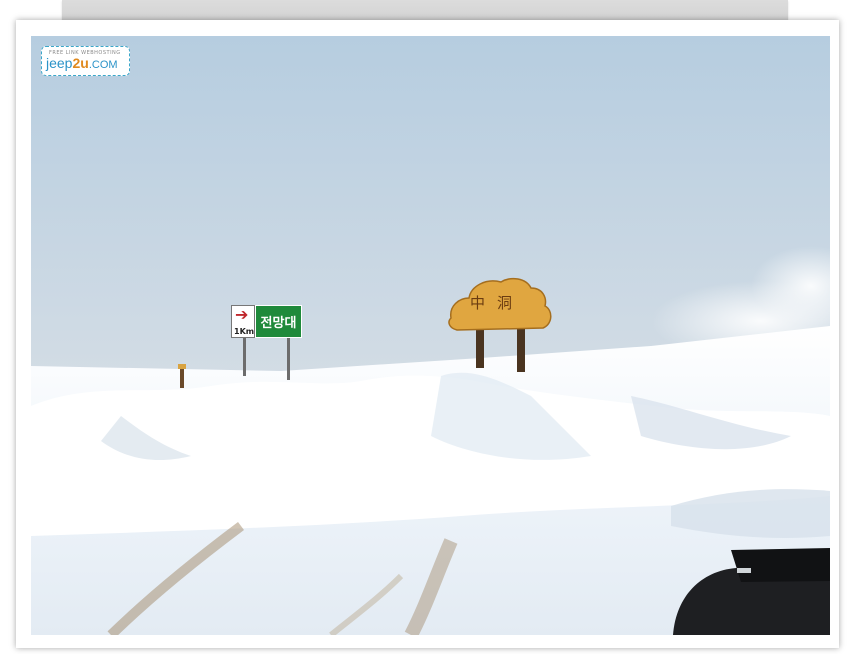 The height and width of the screenshot is (654, 859). What do you see at coordinates (497, 303) in the screenshot?
I see `wooden-sign-text: 中洞` at bounding box center [497, 303].